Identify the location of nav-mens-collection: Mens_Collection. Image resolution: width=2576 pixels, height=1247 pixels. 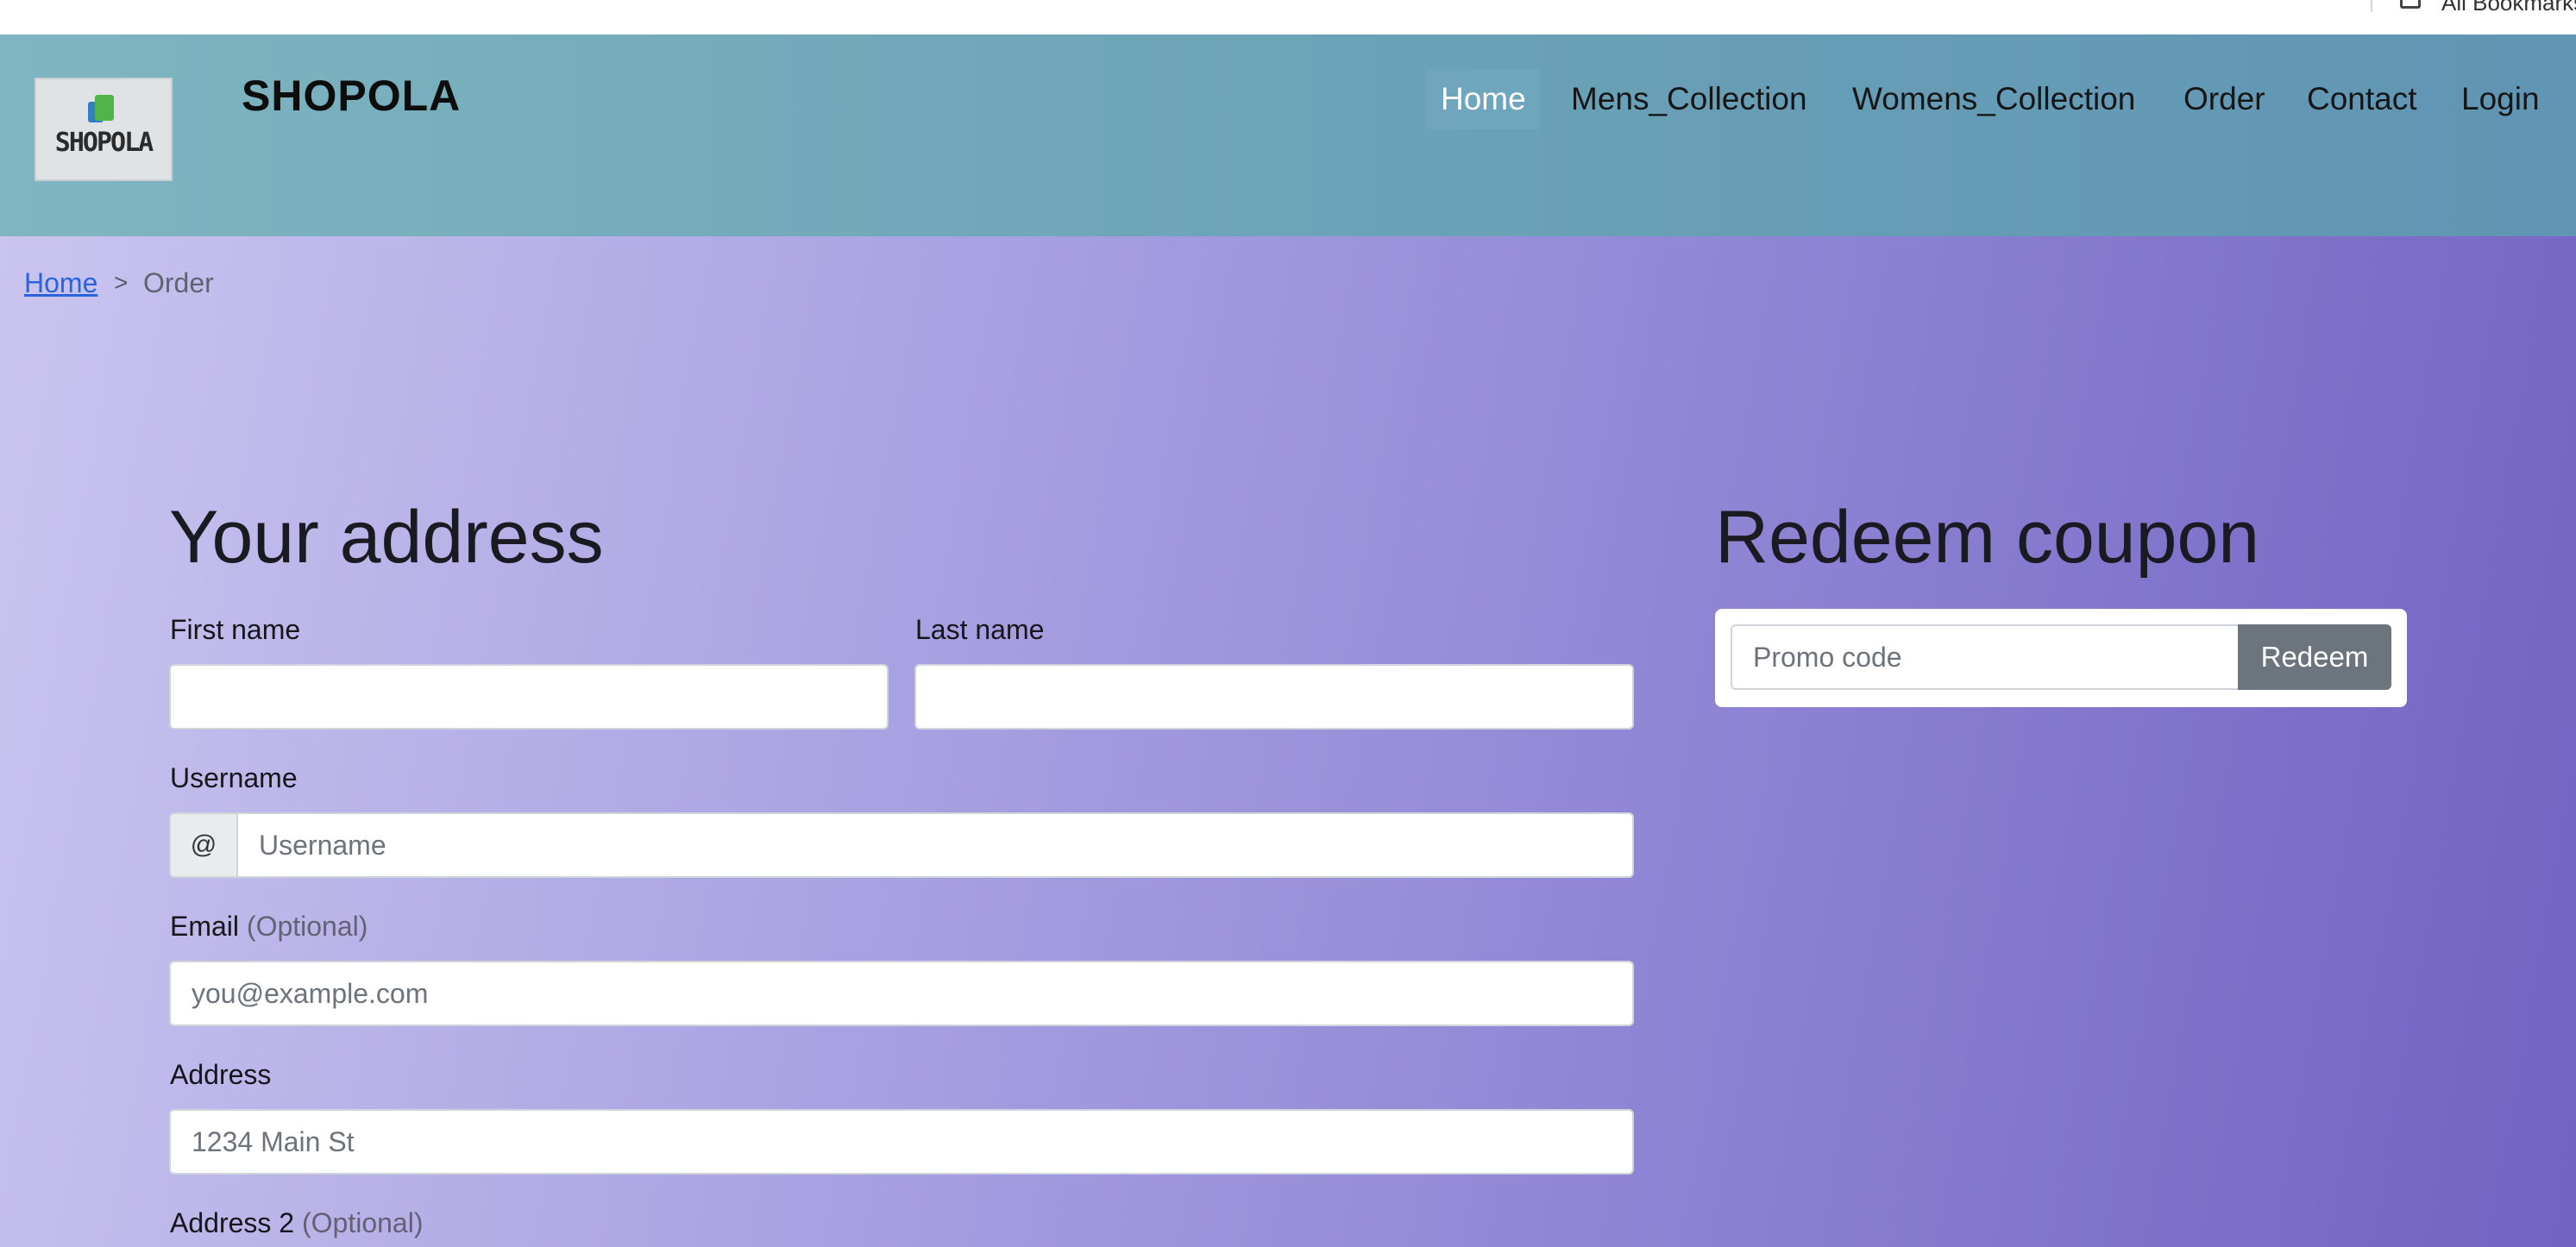
(1689, 99).